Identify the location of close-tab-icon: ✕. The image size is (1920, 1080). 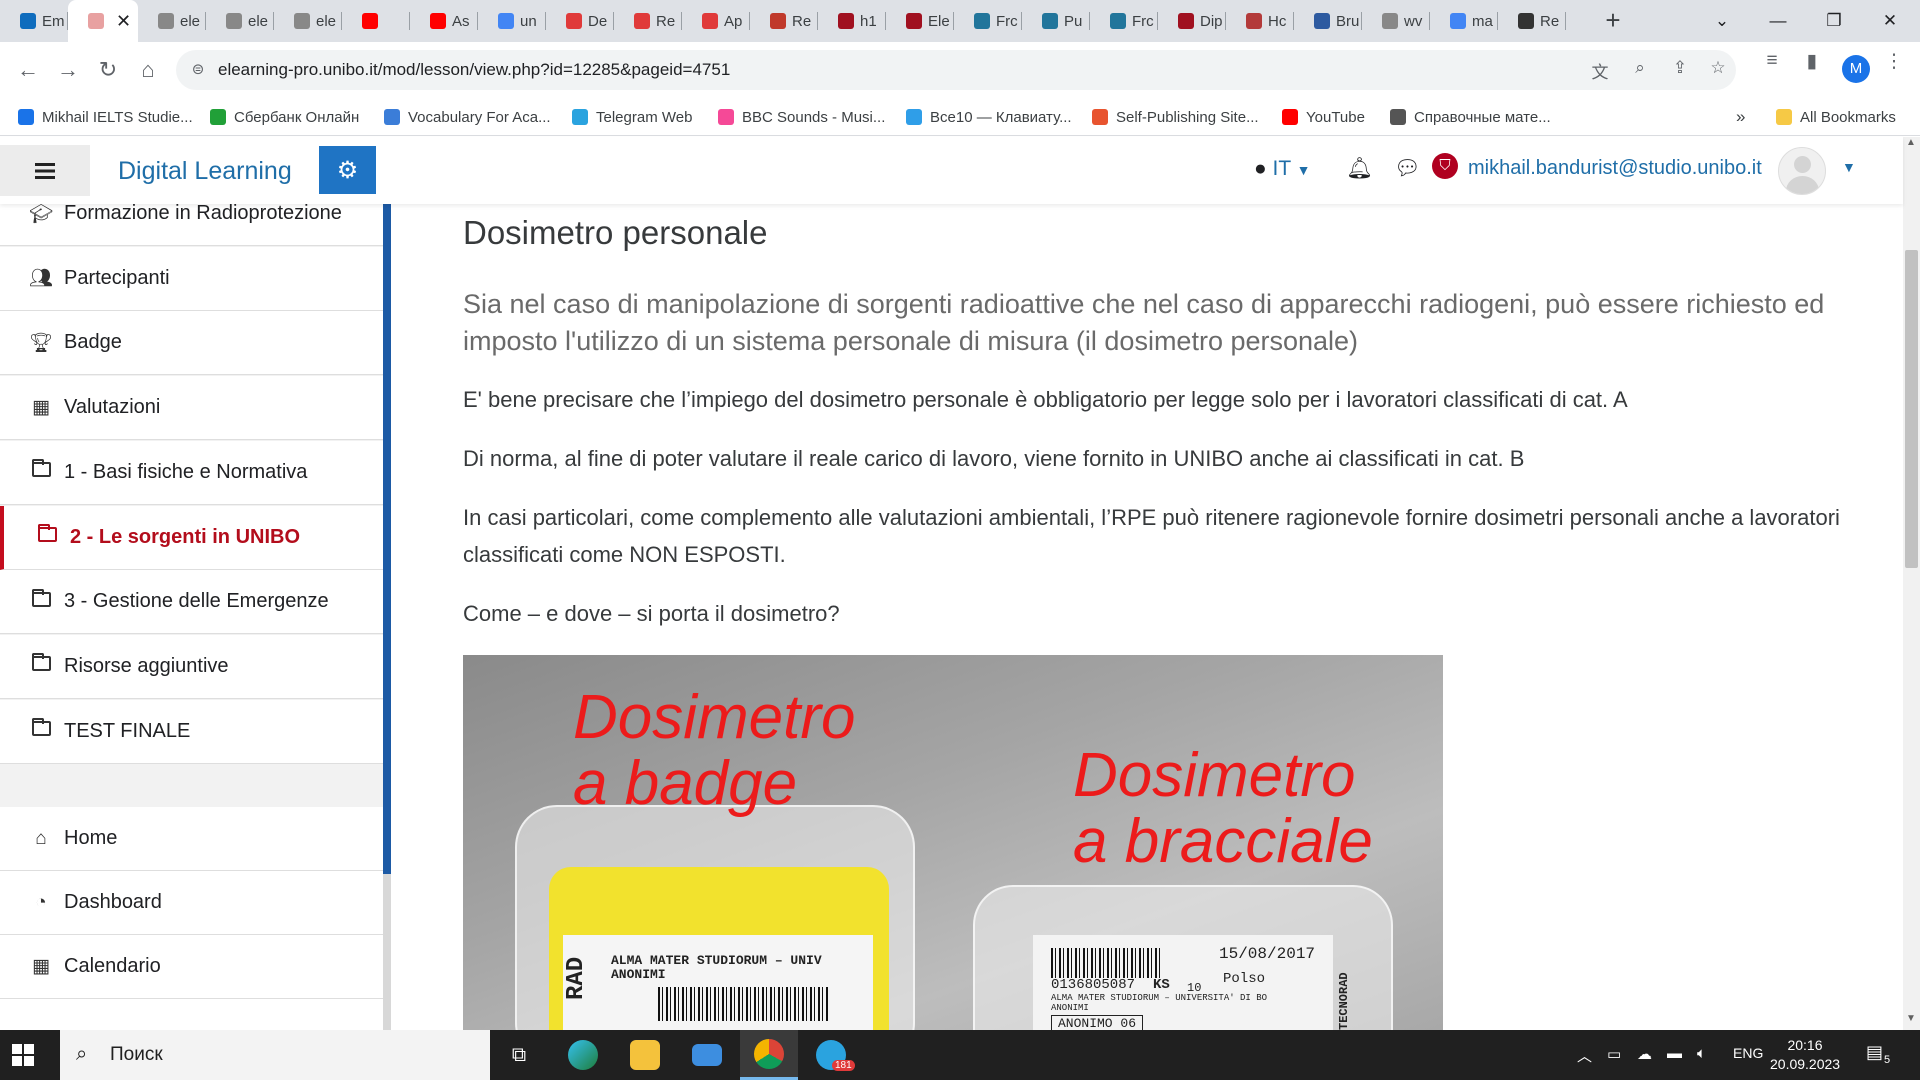
(123, 21).